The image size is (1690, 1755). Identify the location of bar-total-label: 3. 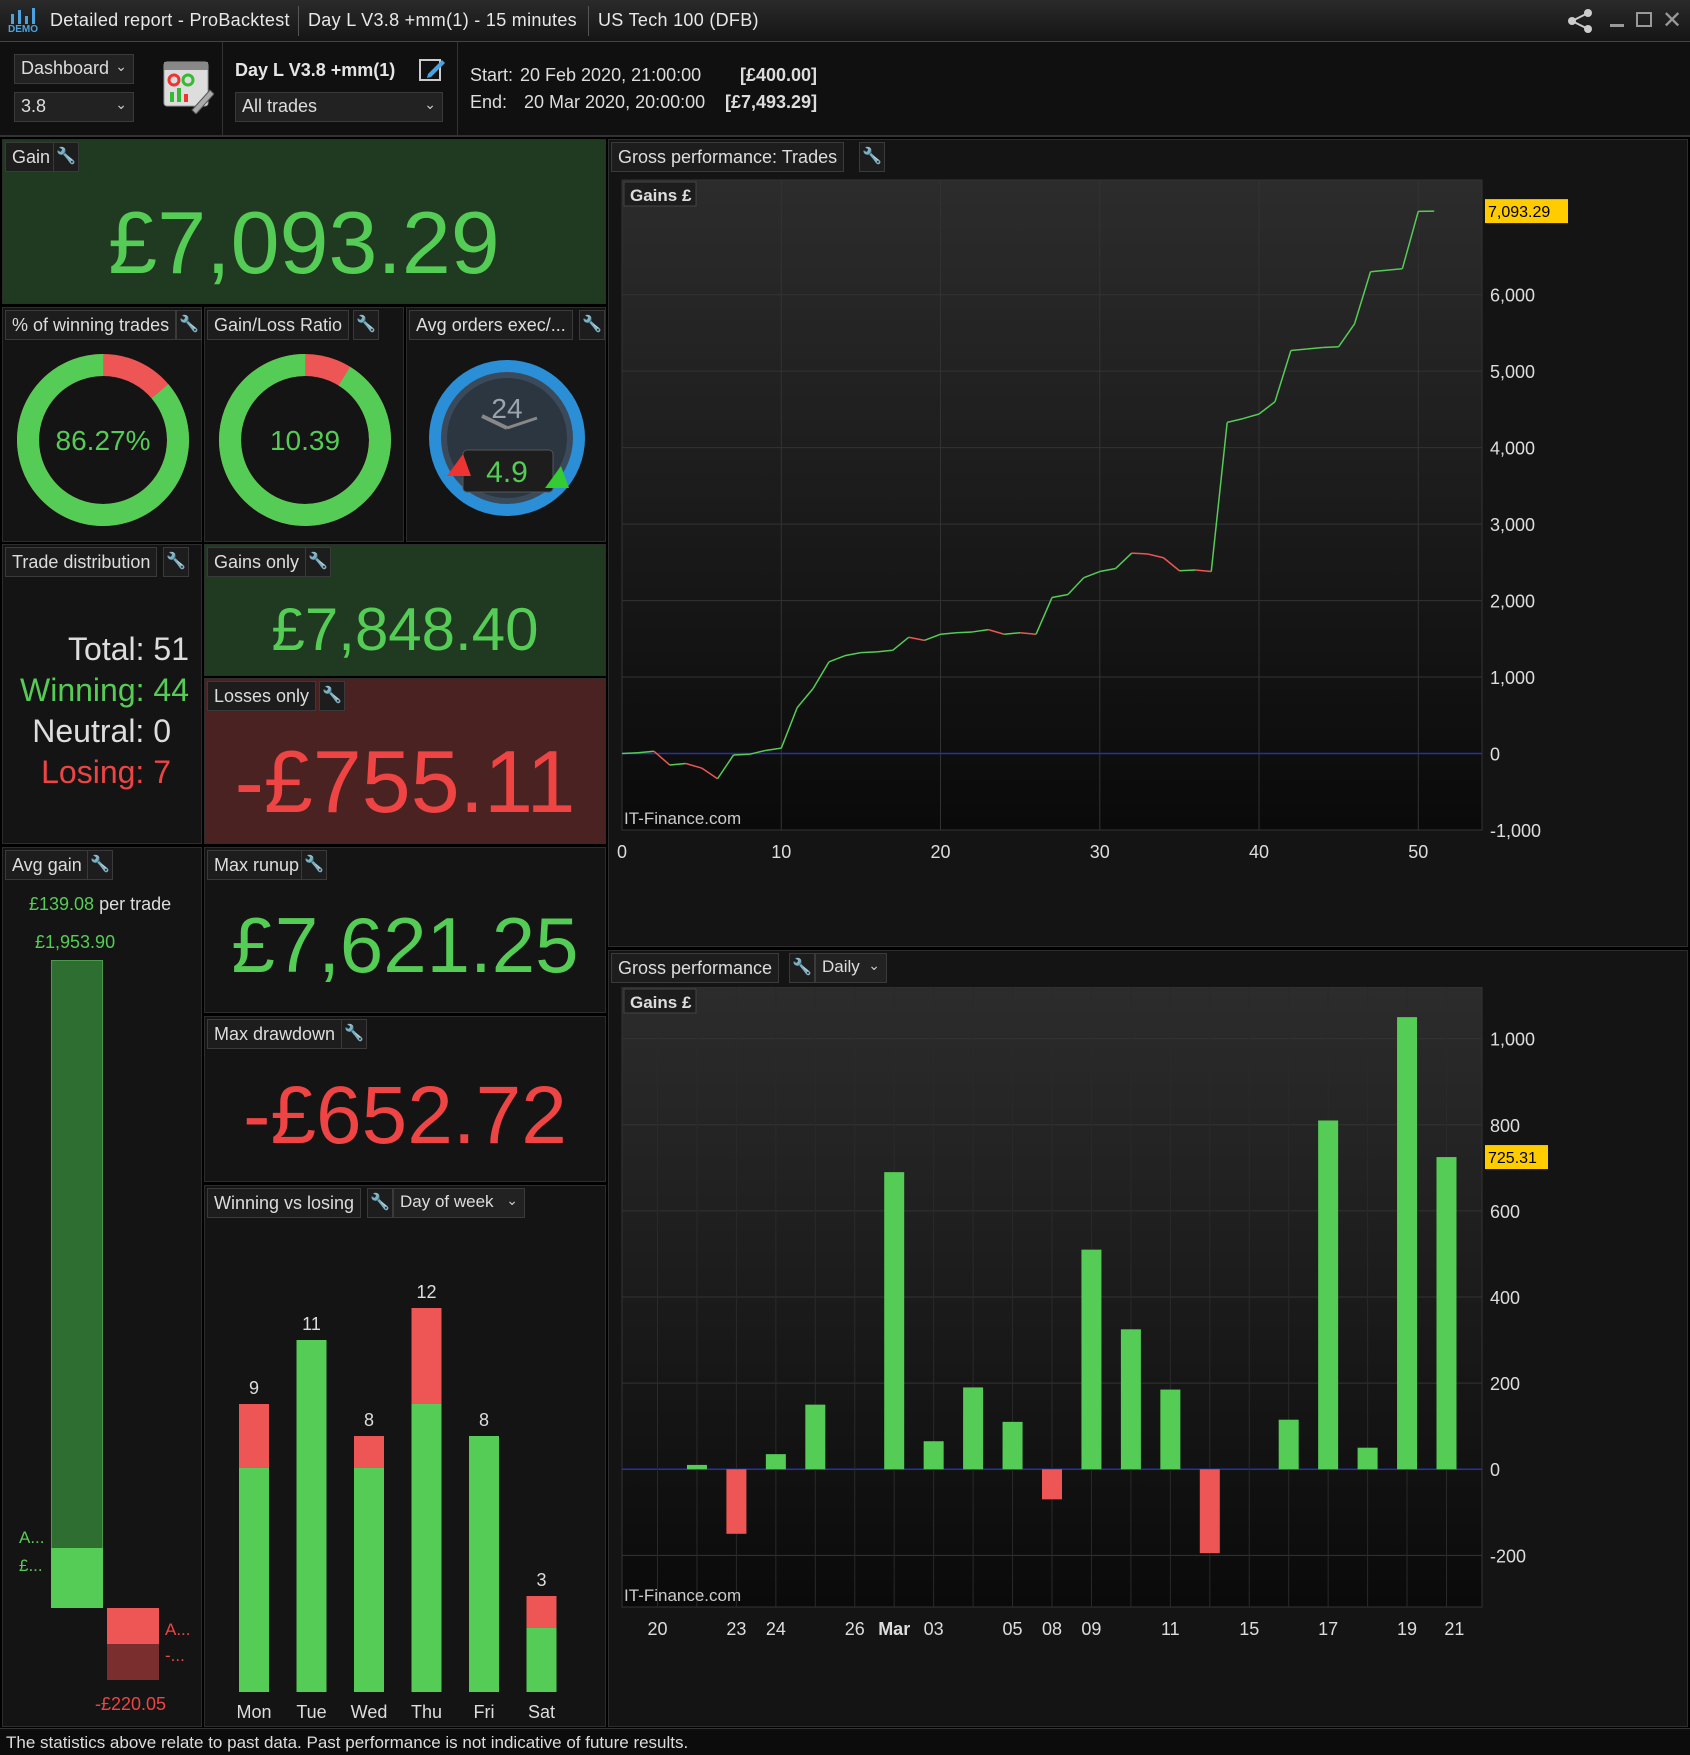
(541, 1580).